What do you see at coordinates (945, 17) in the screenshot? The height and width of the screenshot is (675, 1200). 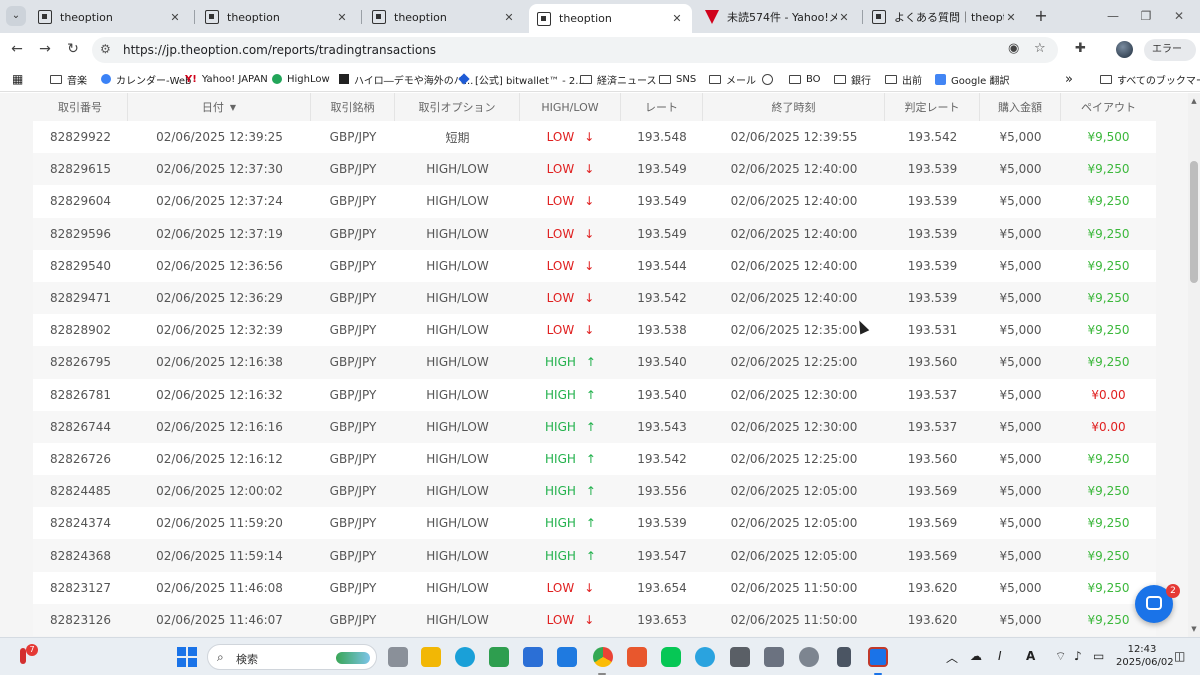 I see `browser-tab: よくある質問｜theoption ✕` at bounding box center [945, 17].